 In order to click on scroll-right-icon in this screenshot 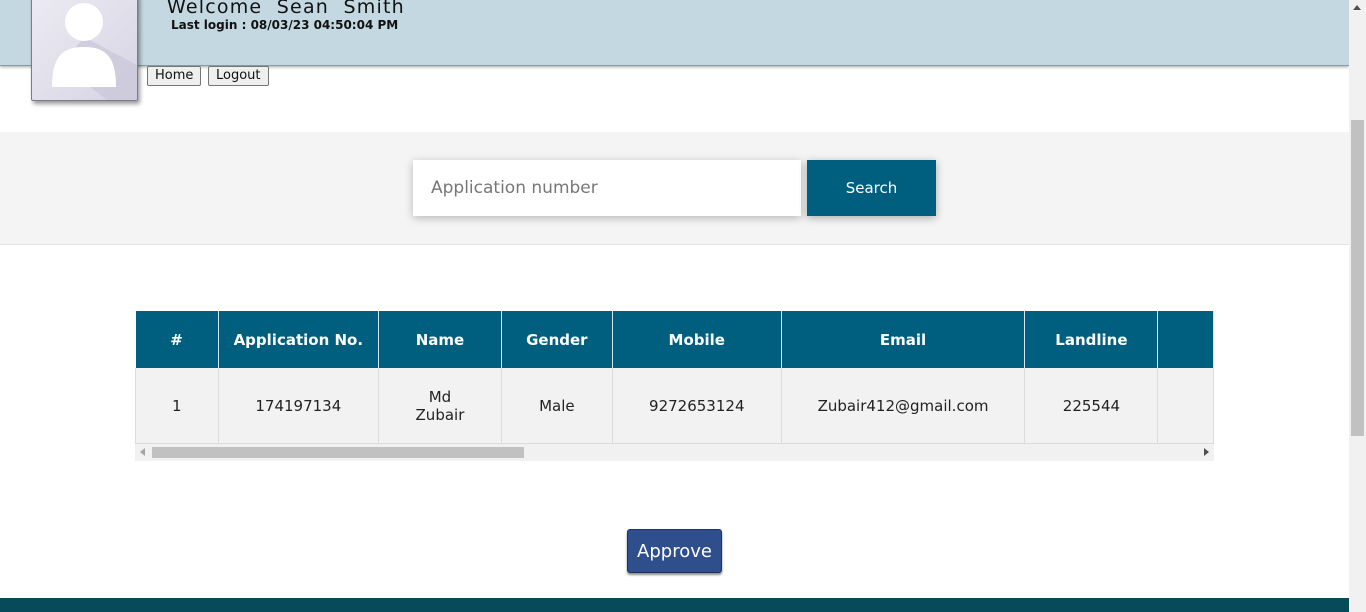, I will do `click(1206, 452)`.